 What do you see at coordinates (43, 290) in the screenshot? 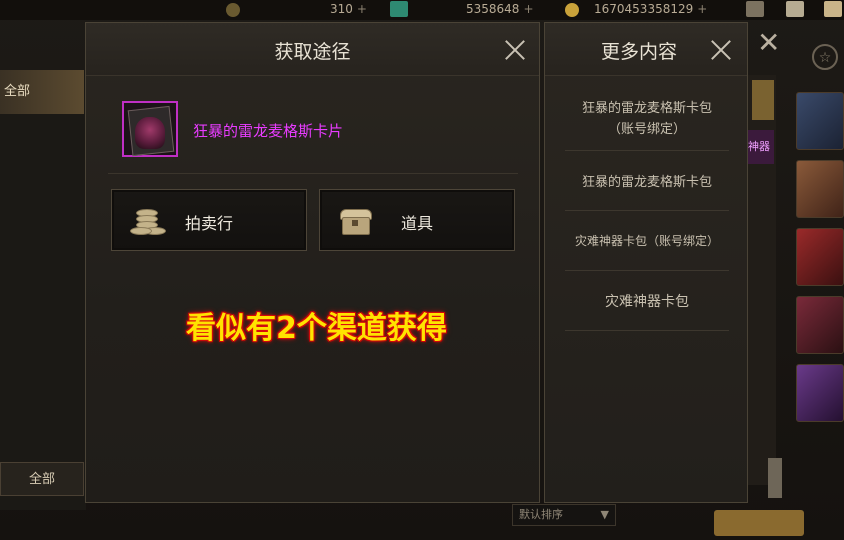
I see `left-category-panel` at bounding box center [43, 290].